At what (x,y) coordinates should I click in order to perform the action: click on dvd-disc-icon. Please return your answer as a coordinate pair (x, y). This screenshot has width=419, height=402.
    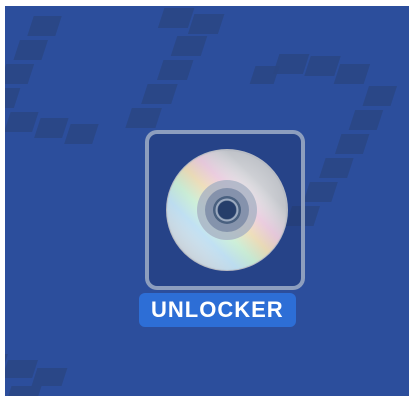
    Looking at the image, I should click on (227, 210).